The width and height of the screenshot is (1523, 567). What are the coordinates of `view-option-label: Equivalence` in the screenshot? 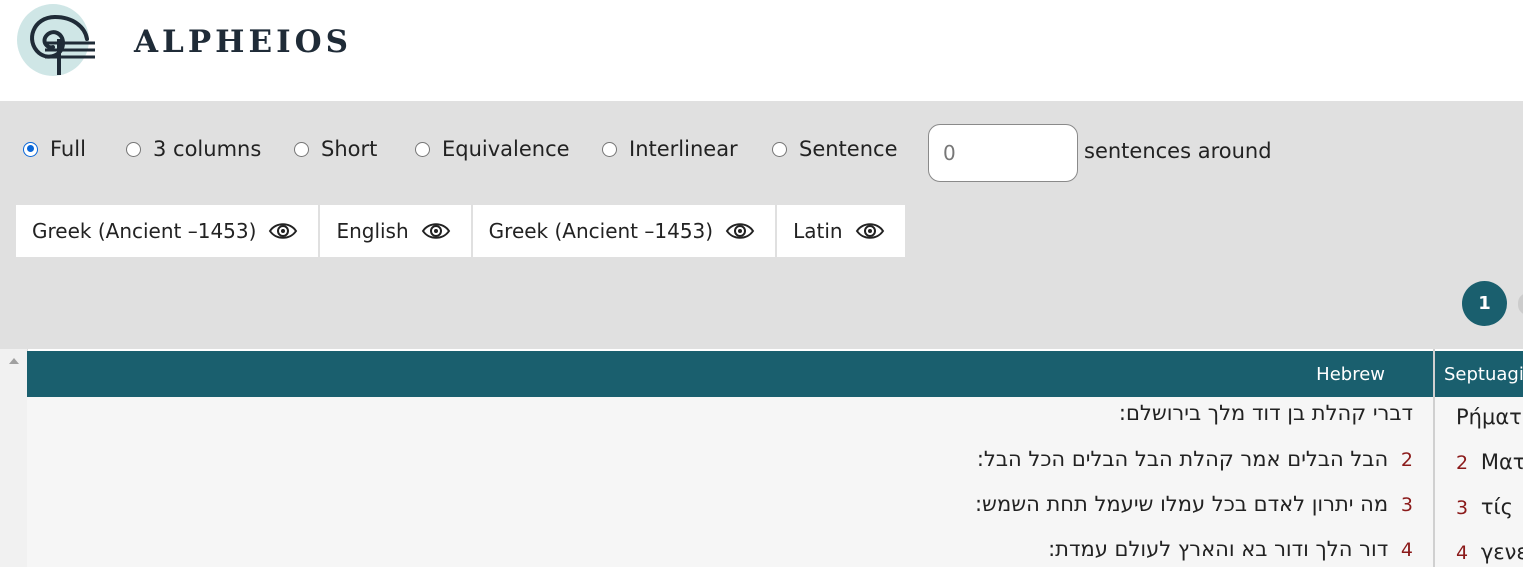 It's located at (506, 149).